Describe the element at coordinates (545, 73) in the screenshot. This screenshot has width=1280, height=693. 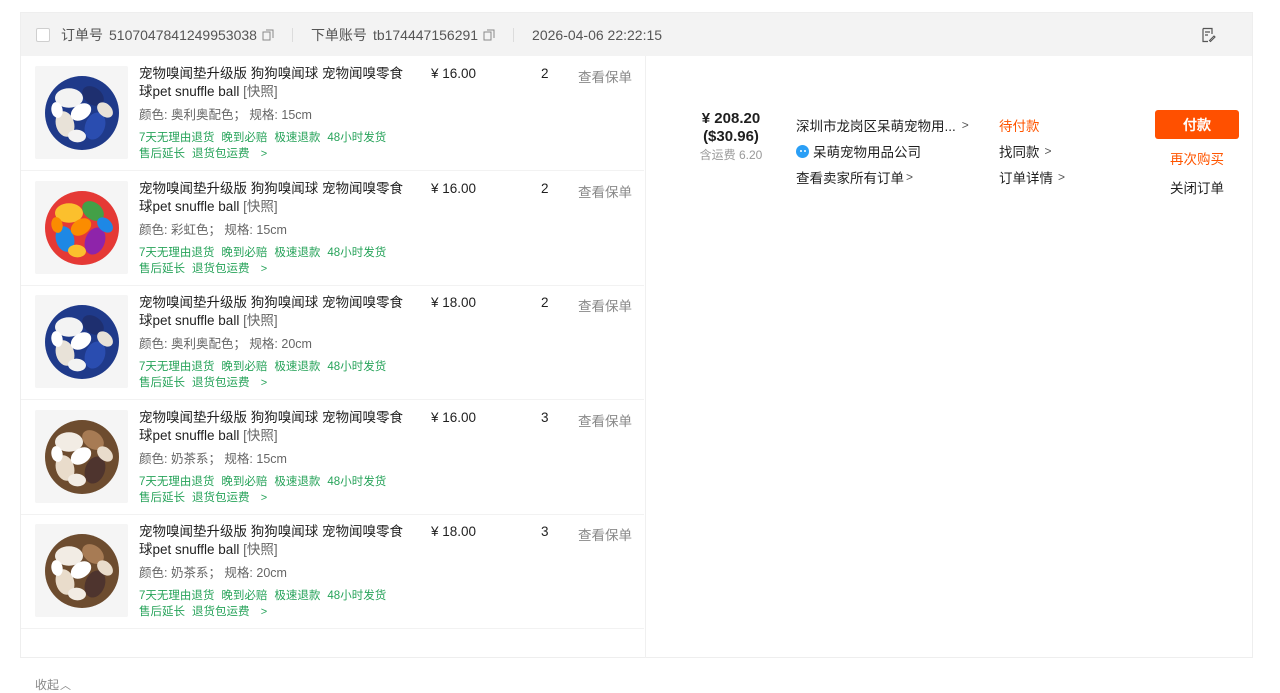
I see `quantity: 2` at that location.